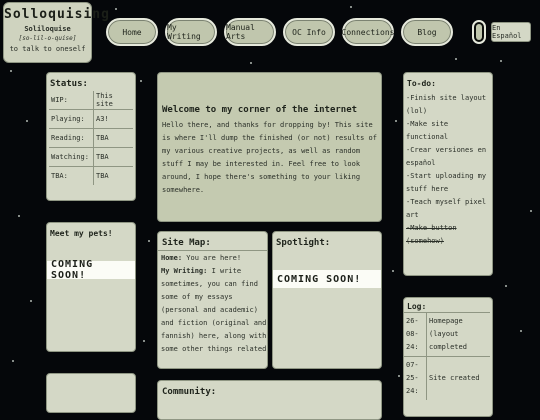 Image resolution: width=540 pixels, height=420 pixels. Describe the element at coordinates (415, 334) in the screenshot. I see `log-date: 26-08-24:` at that location.